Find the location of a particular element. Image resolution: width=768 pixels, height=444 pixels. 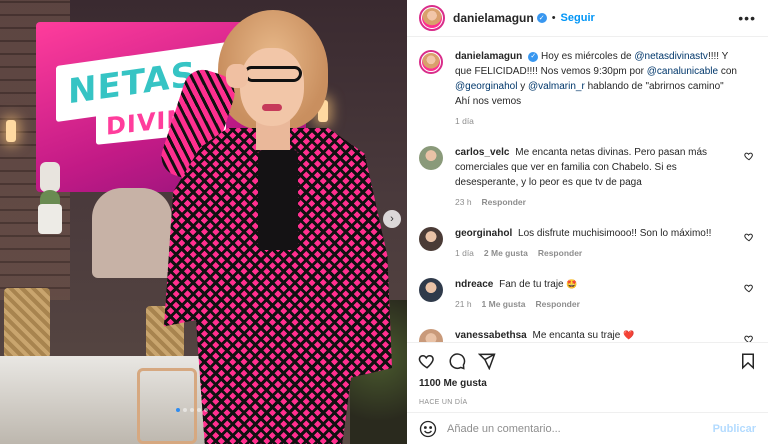

comment-username: ndreace is located at coordinates (474, 284).